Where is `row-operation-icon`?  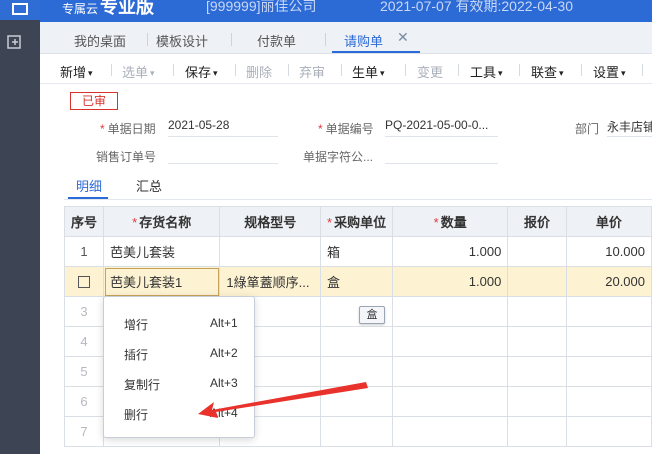
row-operation-icon is located at coordinates (84, 282).